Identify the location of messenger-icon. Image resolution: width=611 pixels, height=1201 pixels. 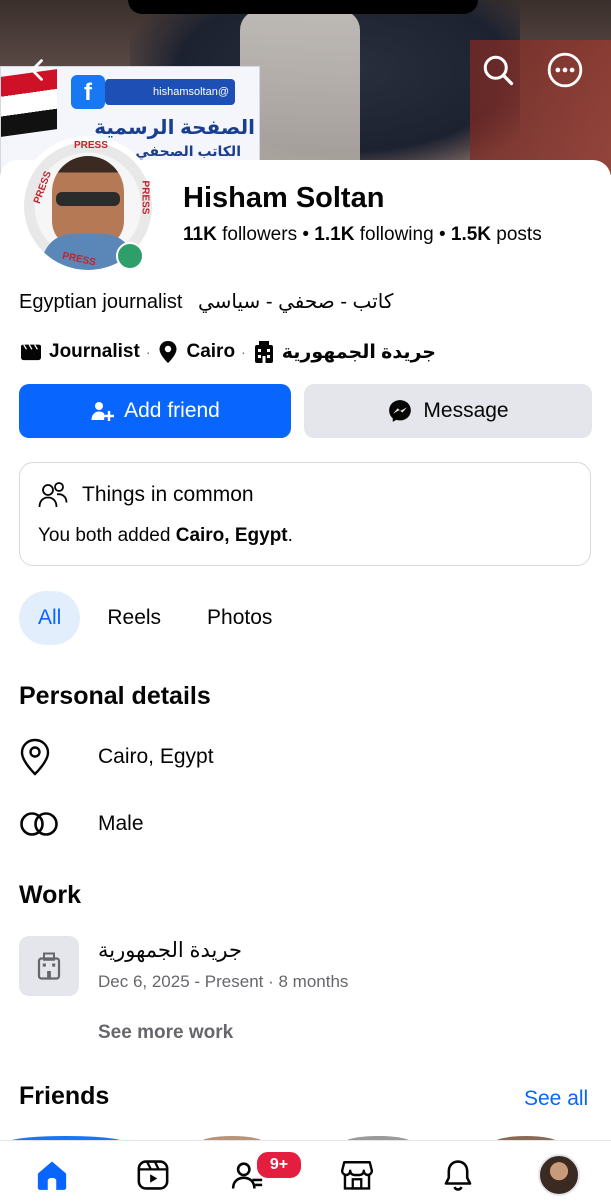
(400, 411).